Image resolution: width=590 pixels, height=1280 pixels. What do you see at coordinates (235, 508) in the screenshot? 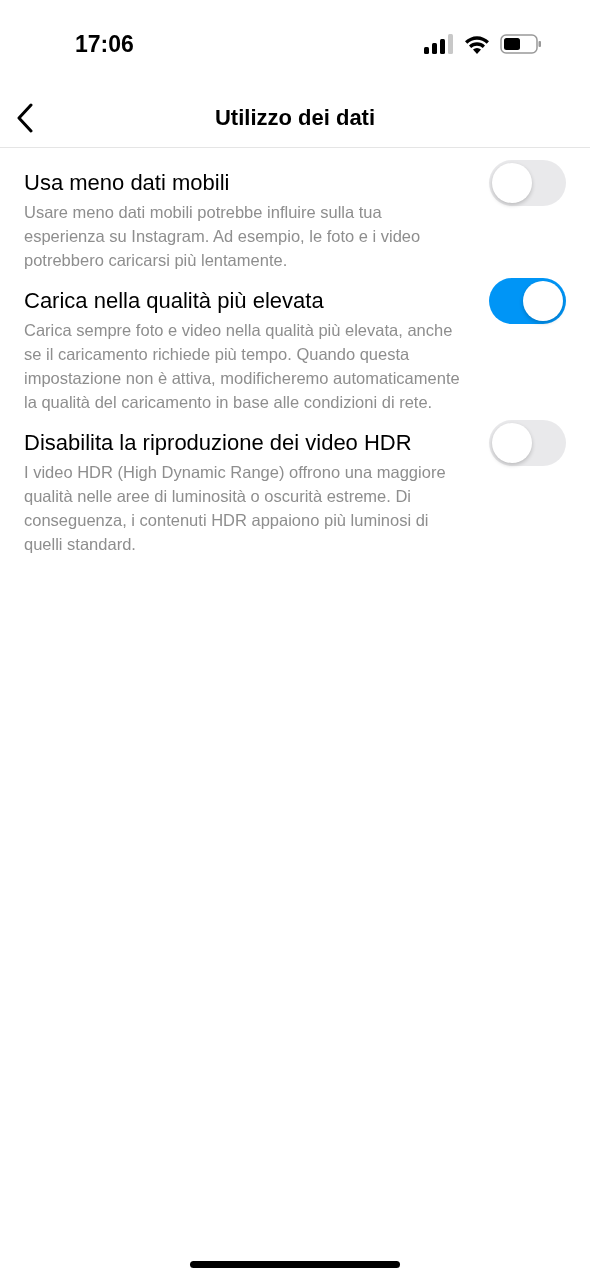
I see `setting-description: I video HDR (High Dynamic Range) offrono una maggiore qualità nelle aree di luminosità o oscurità estreme. Di conseguenza, i contenuti HDR appaiono più luminosi di quelli standard.` at bounding box center [235, 508].